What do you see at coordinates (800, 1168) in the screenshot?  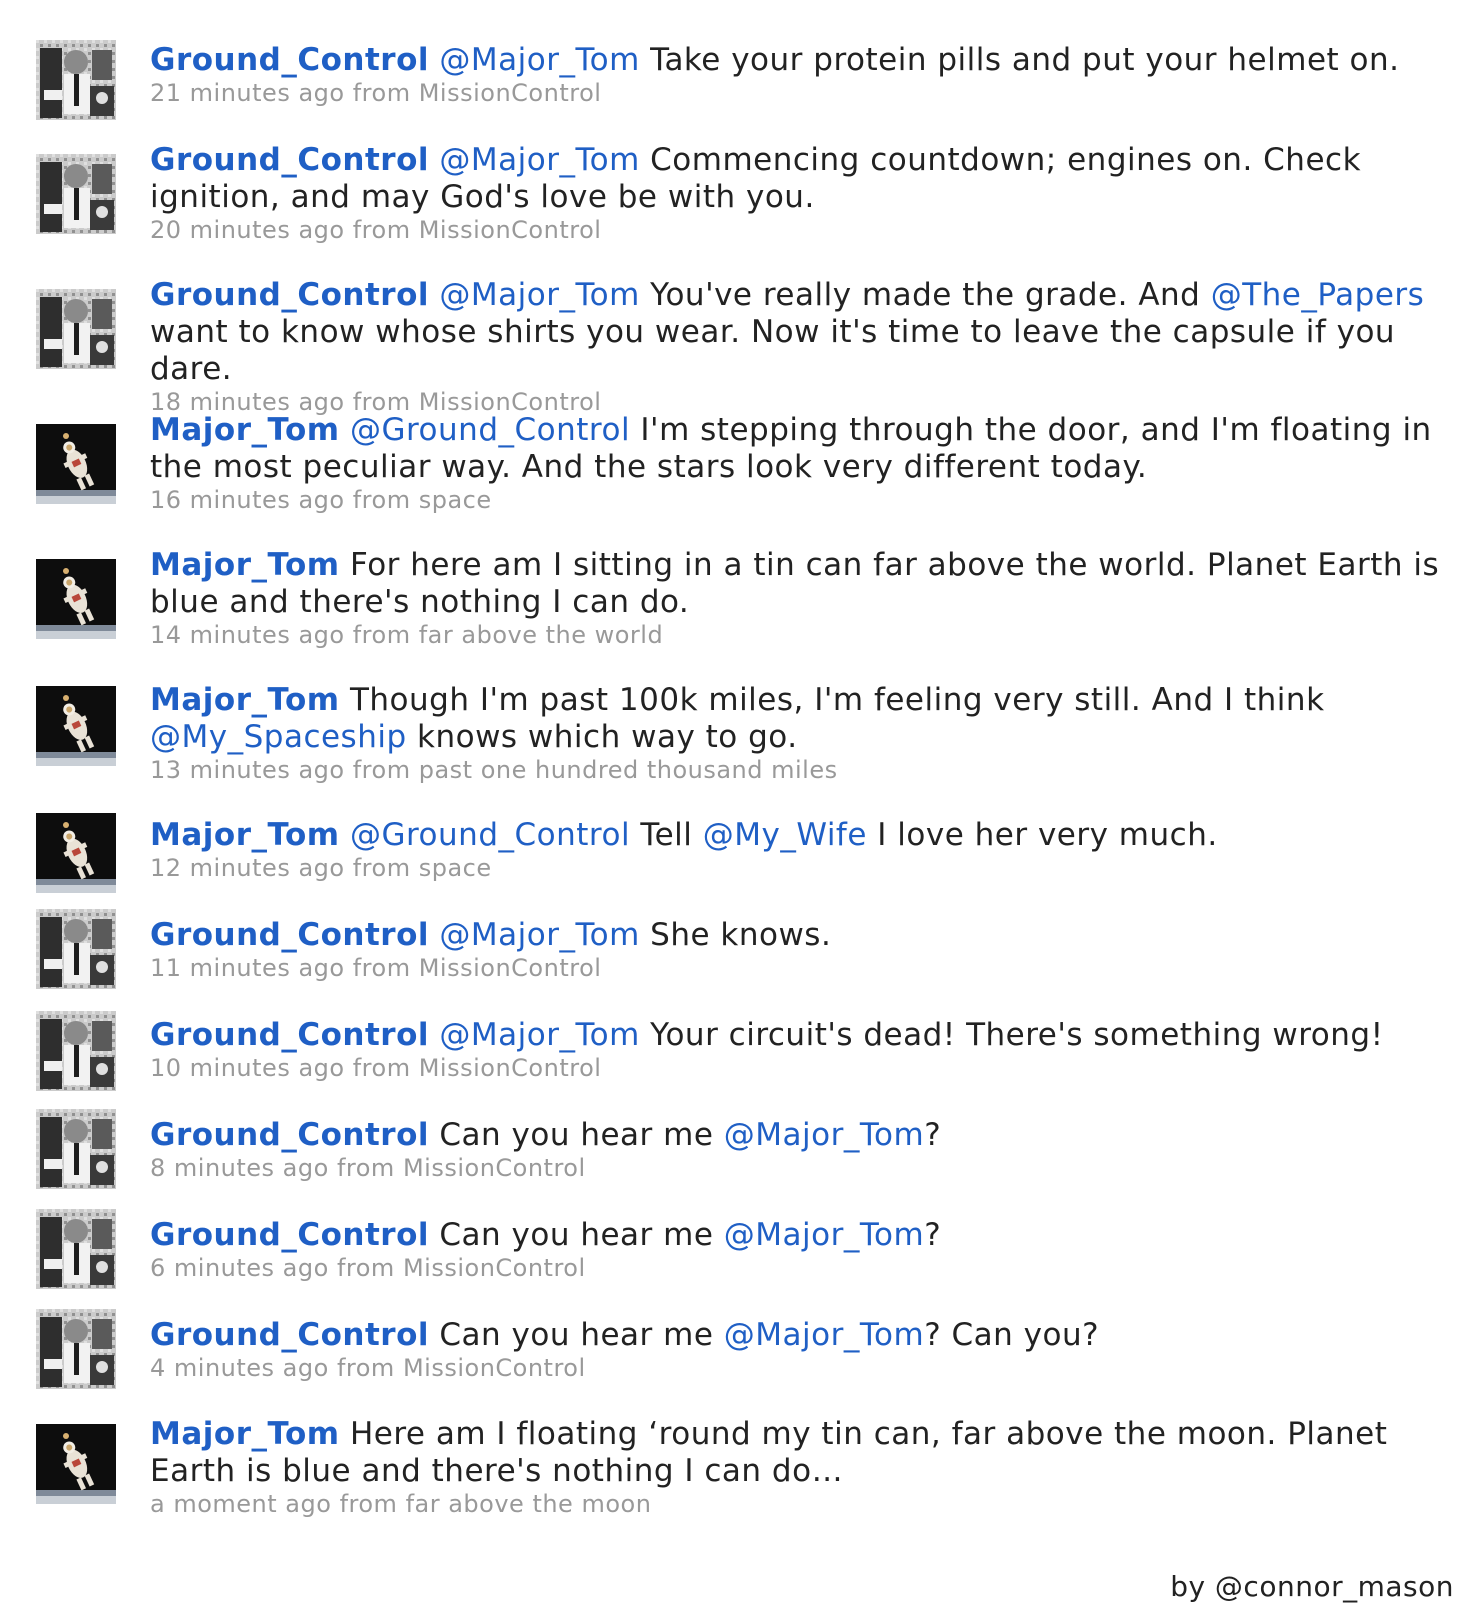 I see `tweet-meta: 8 minutes ago from MissionControl` at bounding box center [800, 1168].